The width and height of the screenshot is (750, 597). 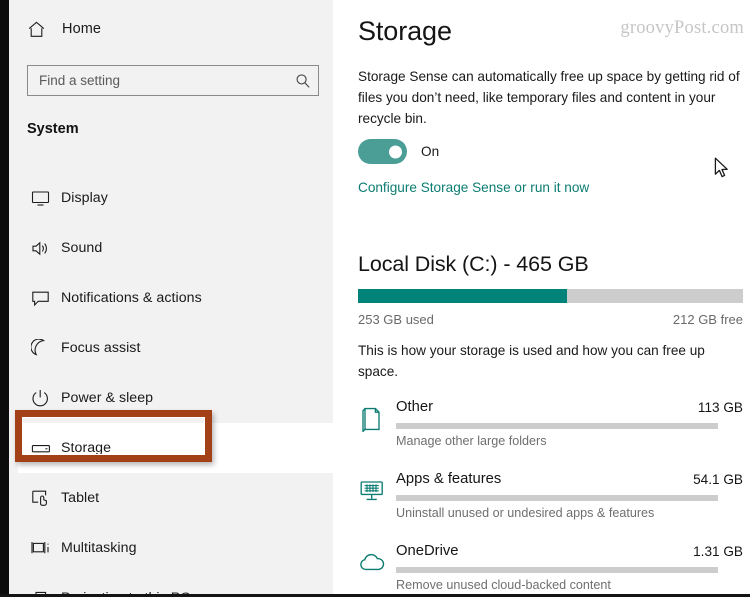 What do you see at coordinates (80, 498) in the screenshot?
I see `sidebar-item-label: Tablet` at bounding box center [80, 498].